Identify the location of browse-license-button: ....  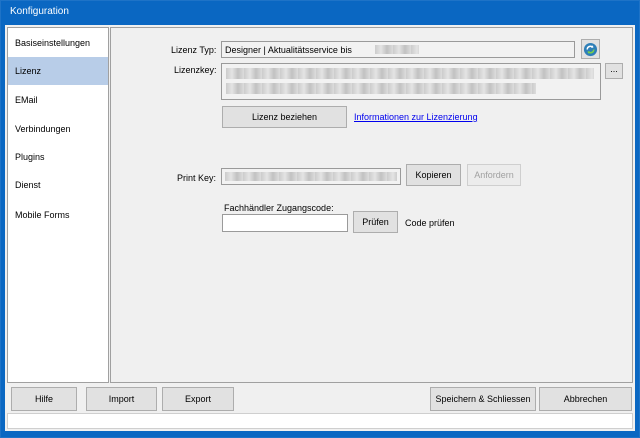
(614, 71).